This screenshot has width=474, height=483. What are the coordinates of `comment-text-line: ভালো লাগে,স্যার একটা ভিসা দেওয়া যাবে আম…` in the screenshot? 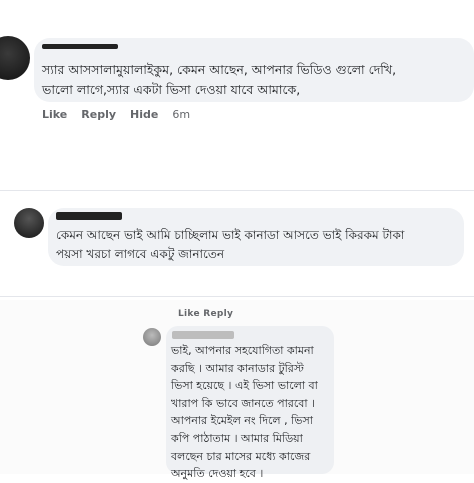 It's located at (171, 89).